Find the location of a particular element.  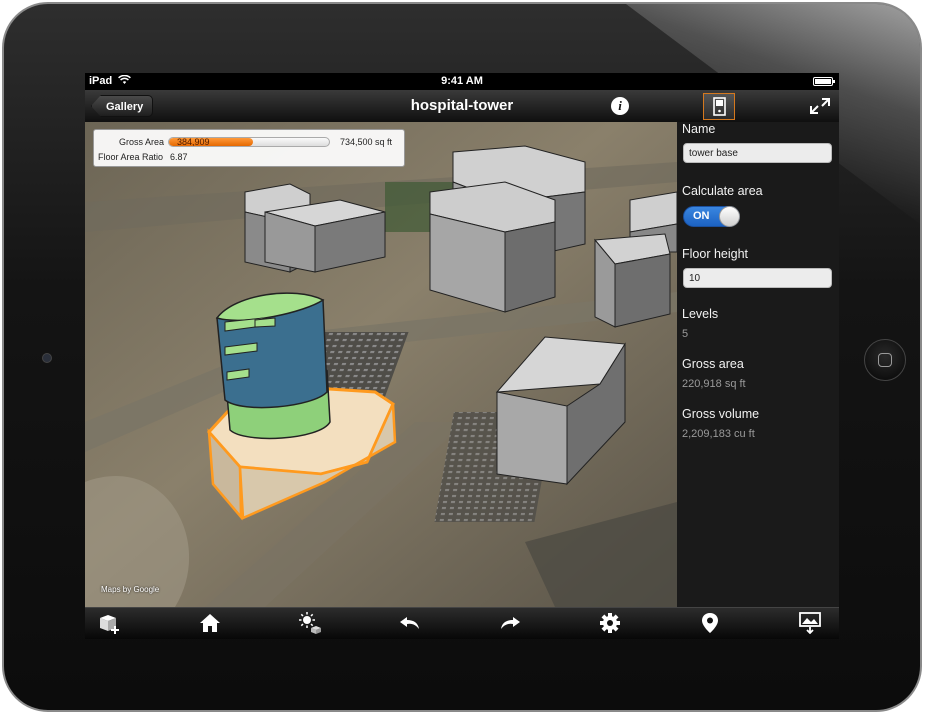

home-button is located at coordinates (885, 360).